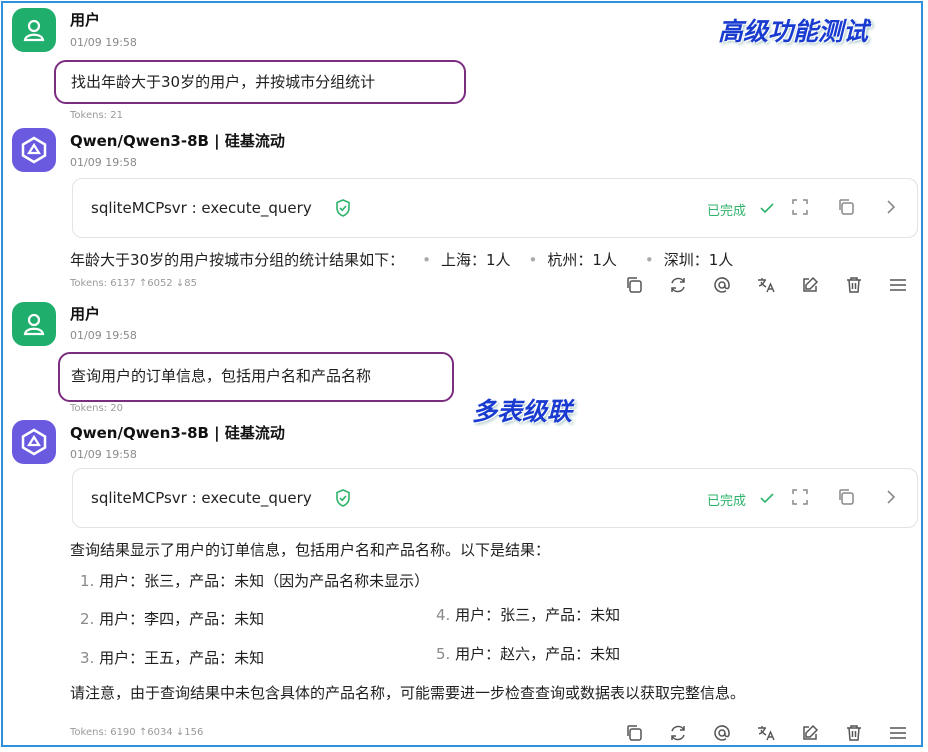  I want to click on list-number: 3., so click(87, 658).